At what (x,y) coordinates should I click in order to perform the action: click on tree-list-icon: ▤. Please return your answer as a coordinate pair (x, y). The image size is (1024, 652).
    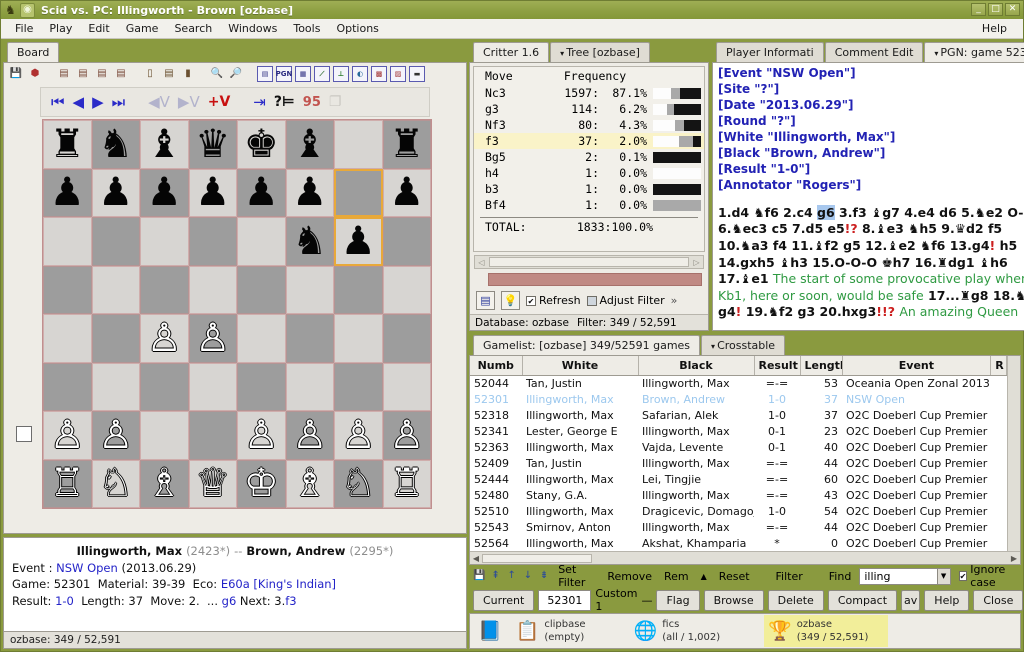
    Looking at the image, I should click on (485, 300).